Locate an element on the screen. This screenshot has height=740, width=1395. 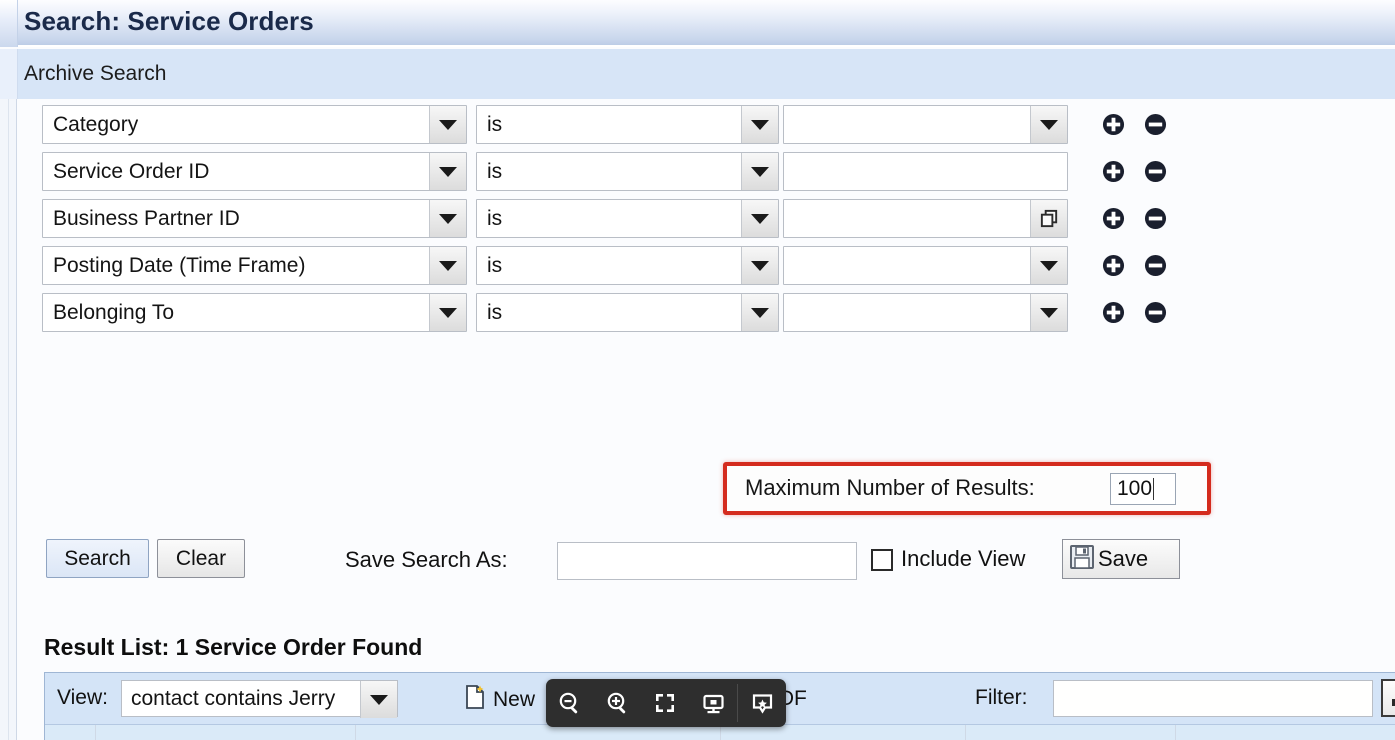
criteria-attribute-select-0: Category is located at coordinates (254, 124).